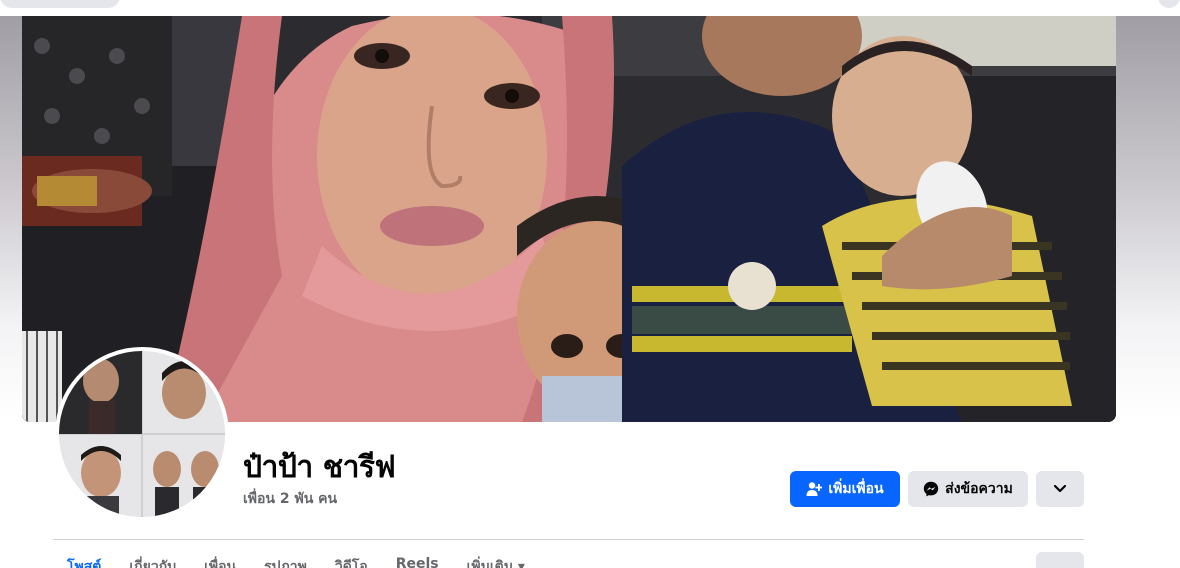 This screenshot has width=1180, height=568. What do you see at coordinates (590, 8) in the screenshot?
I see `top-navigation-bar` at bounding box center [590, 8].